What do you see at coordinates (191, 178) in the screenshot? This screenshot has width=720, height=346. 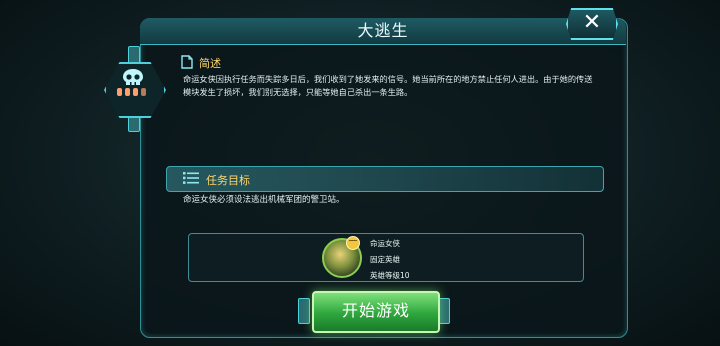 I see `list-icon` at bounding box center [191, 178].